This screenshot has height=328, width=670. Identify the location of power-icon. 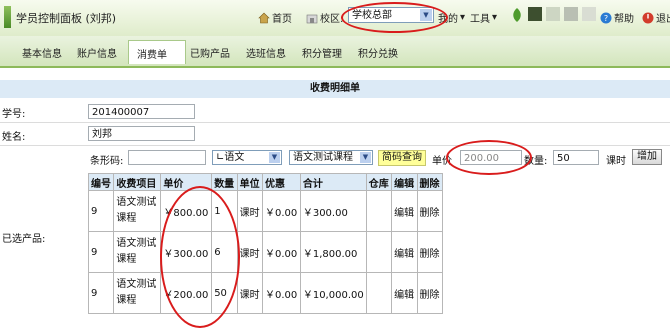
(648, 18).